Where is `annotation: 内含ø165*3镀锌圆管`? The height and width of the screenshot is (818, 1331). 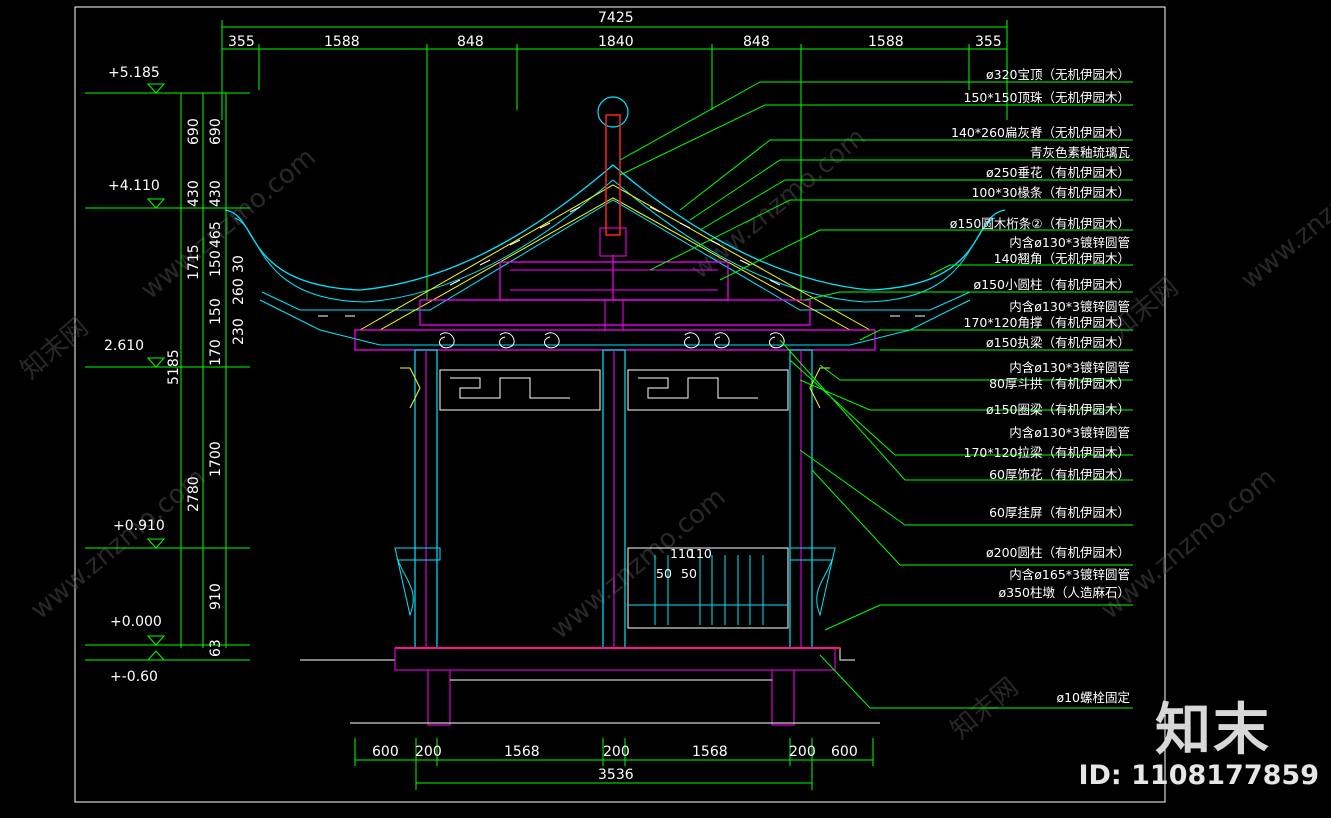
annotation: 内含ø165*3镀锌圆管 is located at coordinates (1069, 574).